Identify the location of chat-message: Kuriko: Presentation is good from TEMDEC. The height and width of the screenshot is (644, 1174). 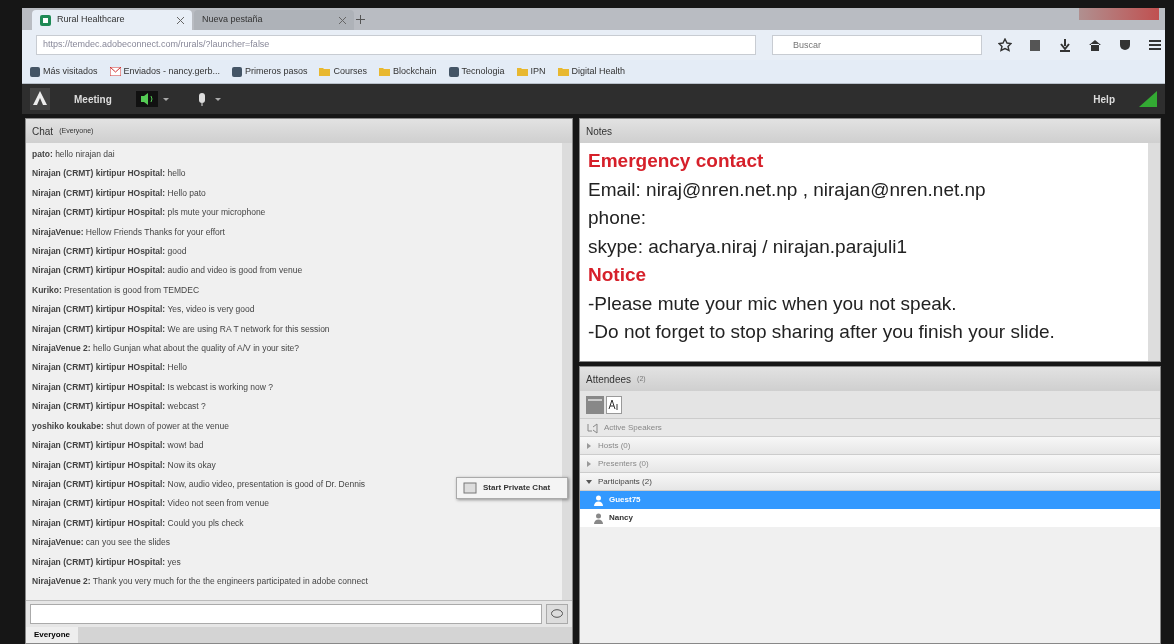
(116, 290).